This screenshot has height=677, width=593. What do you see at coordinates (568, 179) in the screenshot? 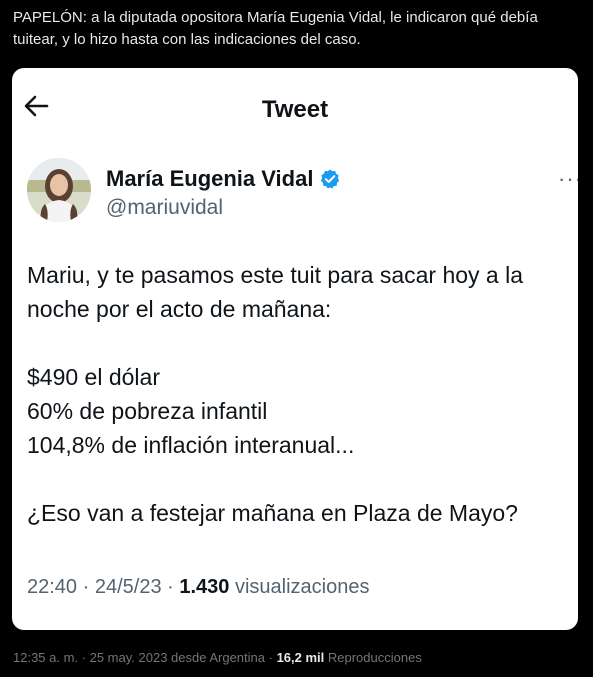
I see `more-options-icon: ···` at bounding box center [568, 179].